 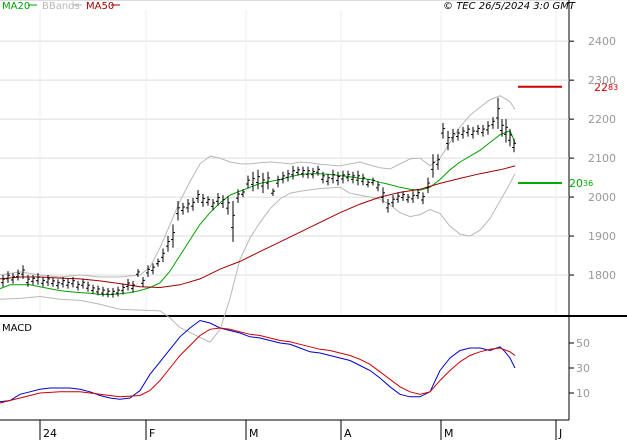 I want to click on x-tick-label-j-5: J, so click(x=560, y=433).